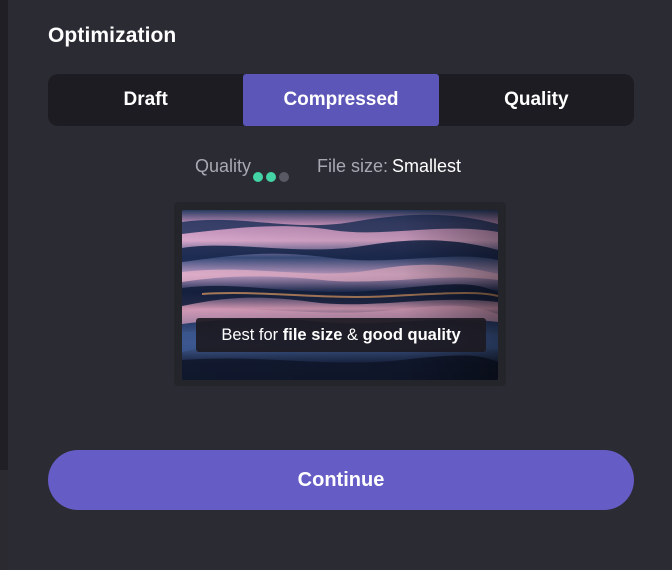  I want to click on caption-good-quality: good quality, so click(411, 334).